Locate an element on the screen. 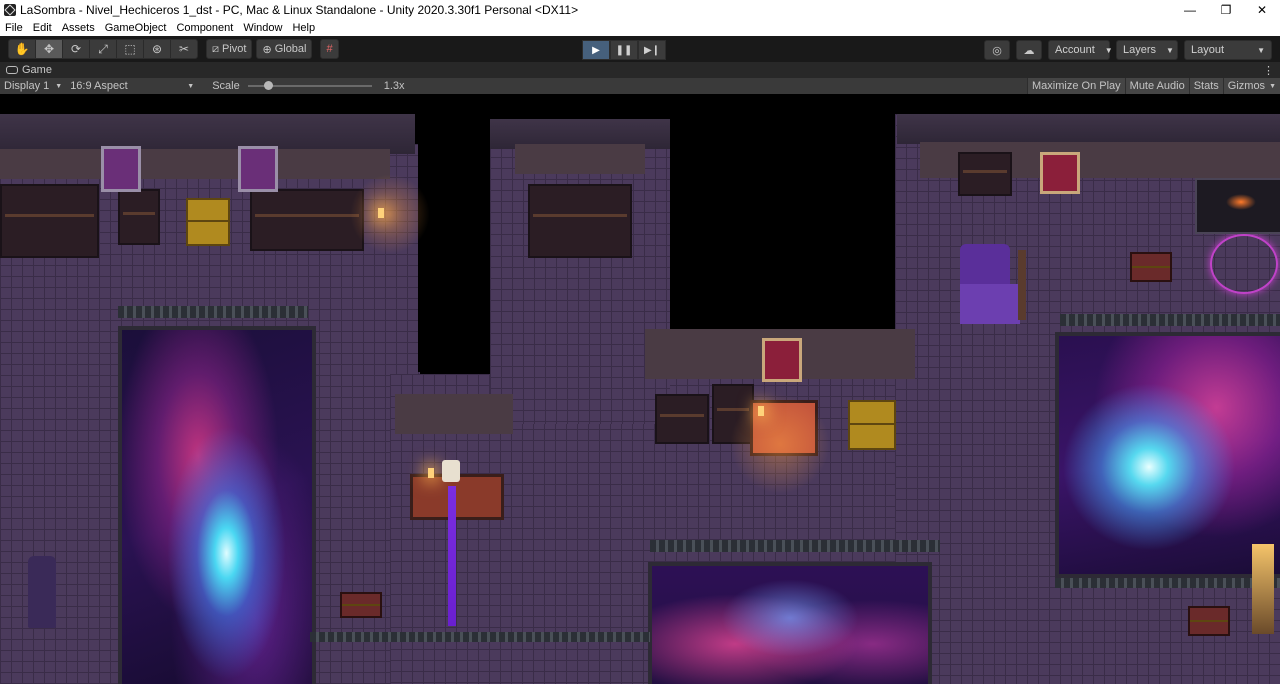  scale-control: Scale 1.3x is located at coordinates (308, 86).